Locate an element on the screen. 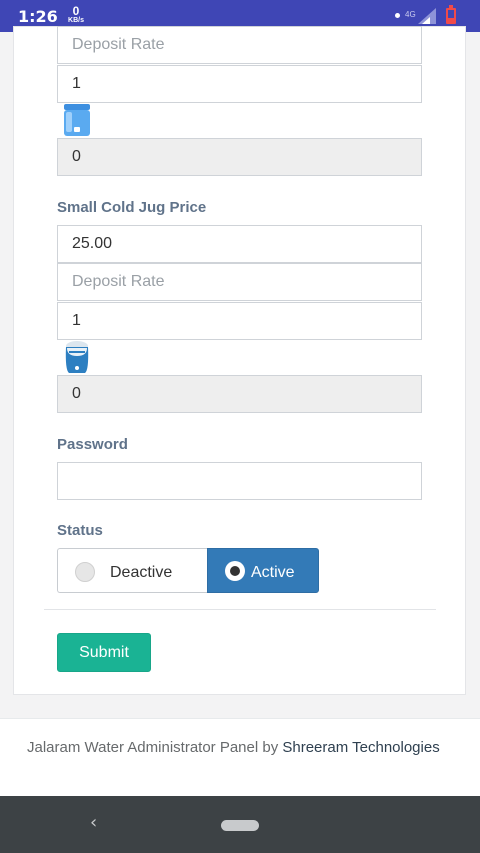  signal-icon is located at coordinates (427, 16).